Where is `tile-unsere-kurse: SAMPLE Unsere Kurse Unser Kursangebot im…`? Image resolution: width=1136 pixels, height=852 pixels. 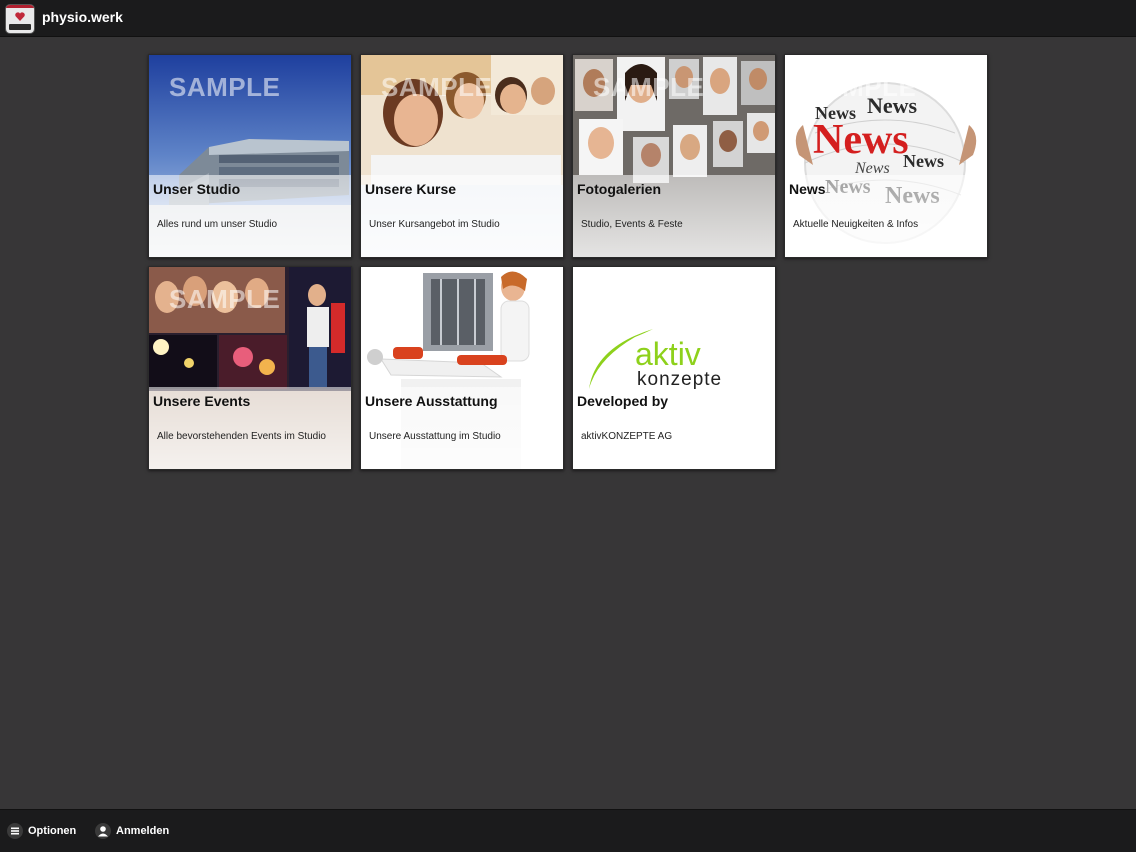 tile-unsere-kurse: SAMPLE Unsere Kurse Unser Kursangebot im… is located at coordinates (462, 156).